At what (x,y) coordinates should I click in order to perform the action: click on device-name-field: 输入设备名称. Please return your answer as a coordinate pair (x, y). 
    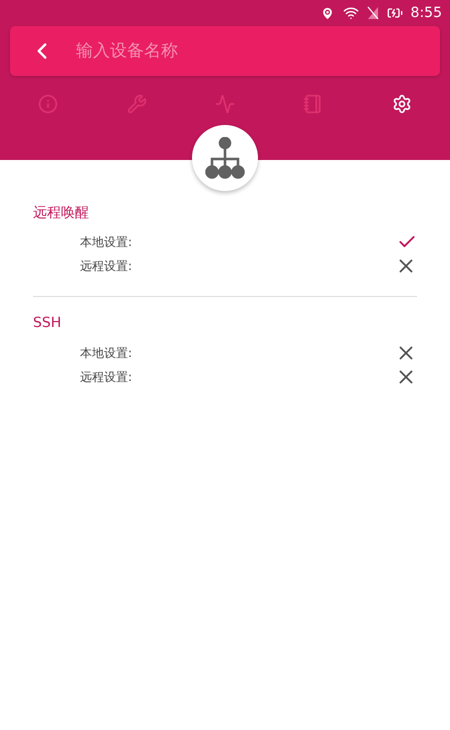
    Looking at the image, I should click on (225, 51).